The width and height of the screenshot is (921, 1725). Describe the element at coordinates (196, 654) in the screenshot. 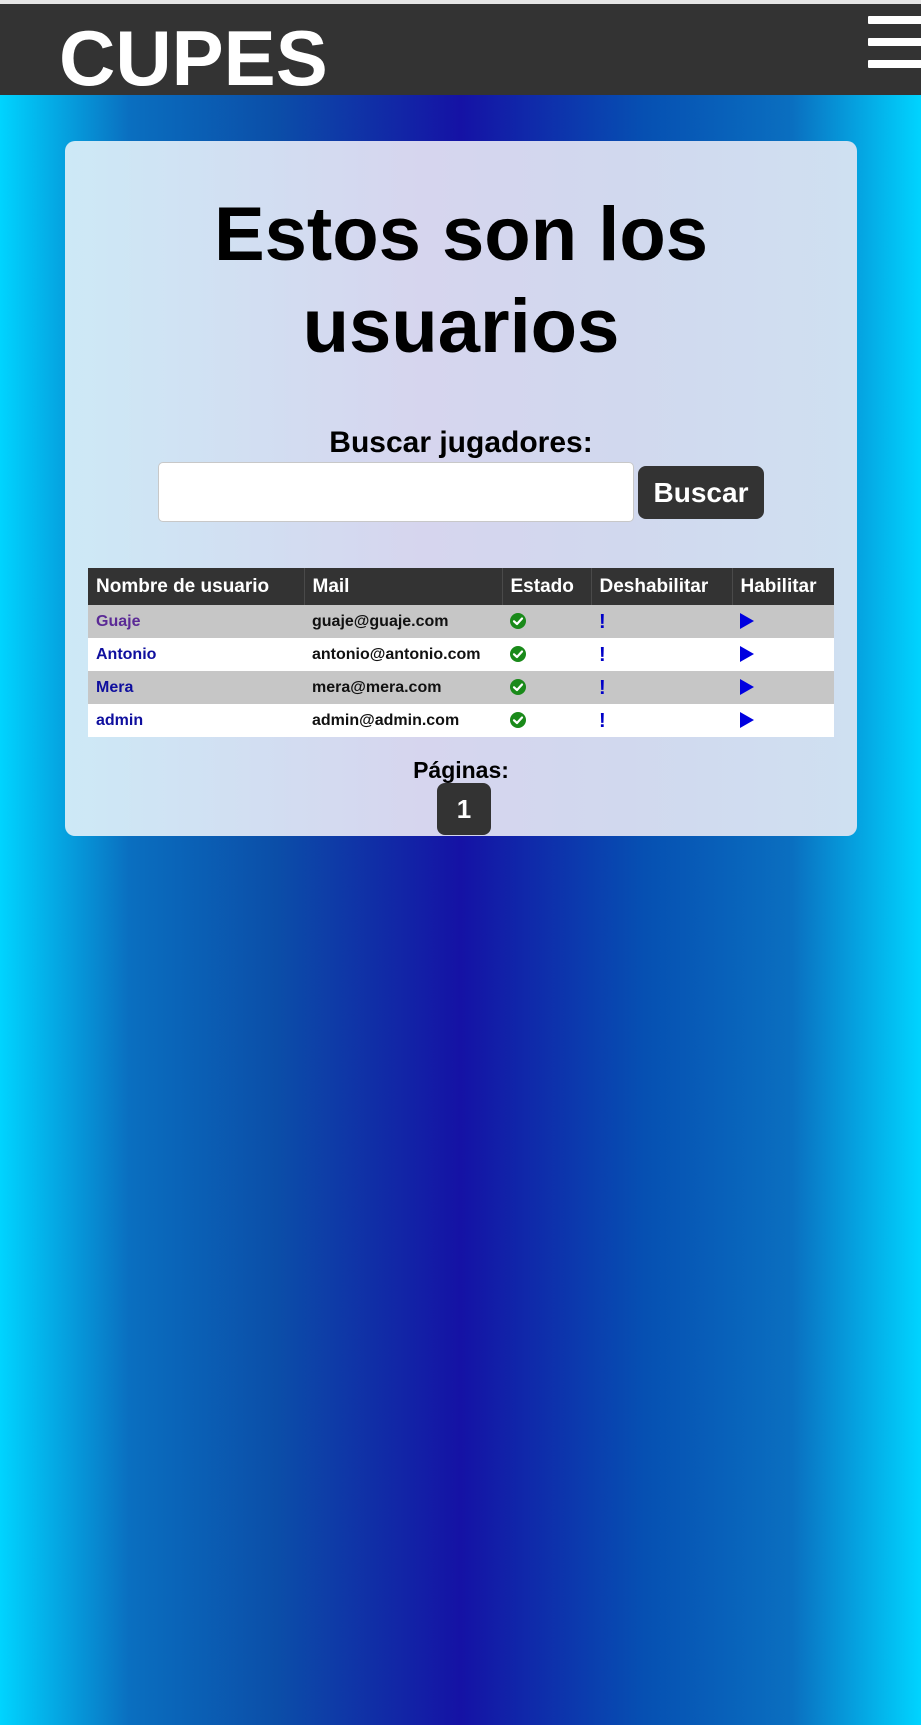

I see `username-cell: Antonio` at that location.